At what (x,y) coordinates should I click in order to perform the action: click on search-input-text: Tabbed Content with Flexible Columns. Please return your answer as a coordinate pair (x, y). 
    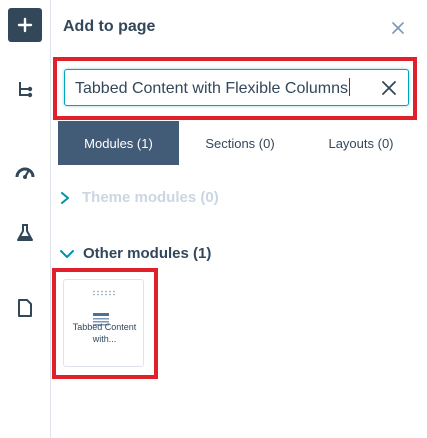
    Looking at the image, I should click on (213, 87).